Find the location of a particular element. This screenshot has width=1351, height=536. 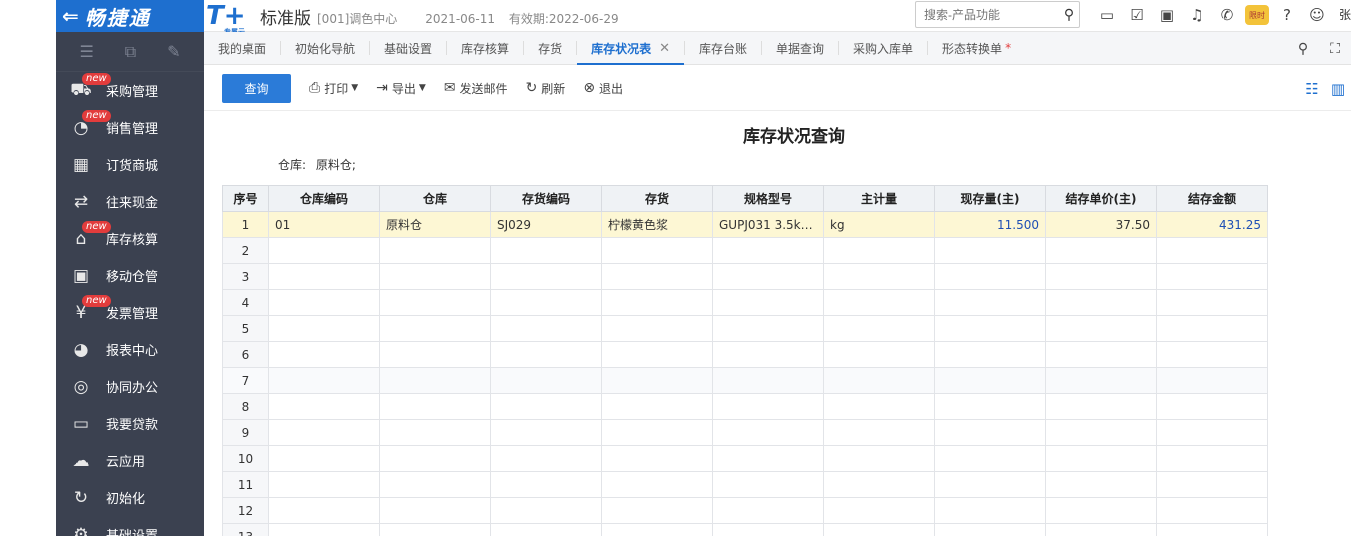

send-mail-button: ✉ 发送邮件 is located at coordinates (476, 88).